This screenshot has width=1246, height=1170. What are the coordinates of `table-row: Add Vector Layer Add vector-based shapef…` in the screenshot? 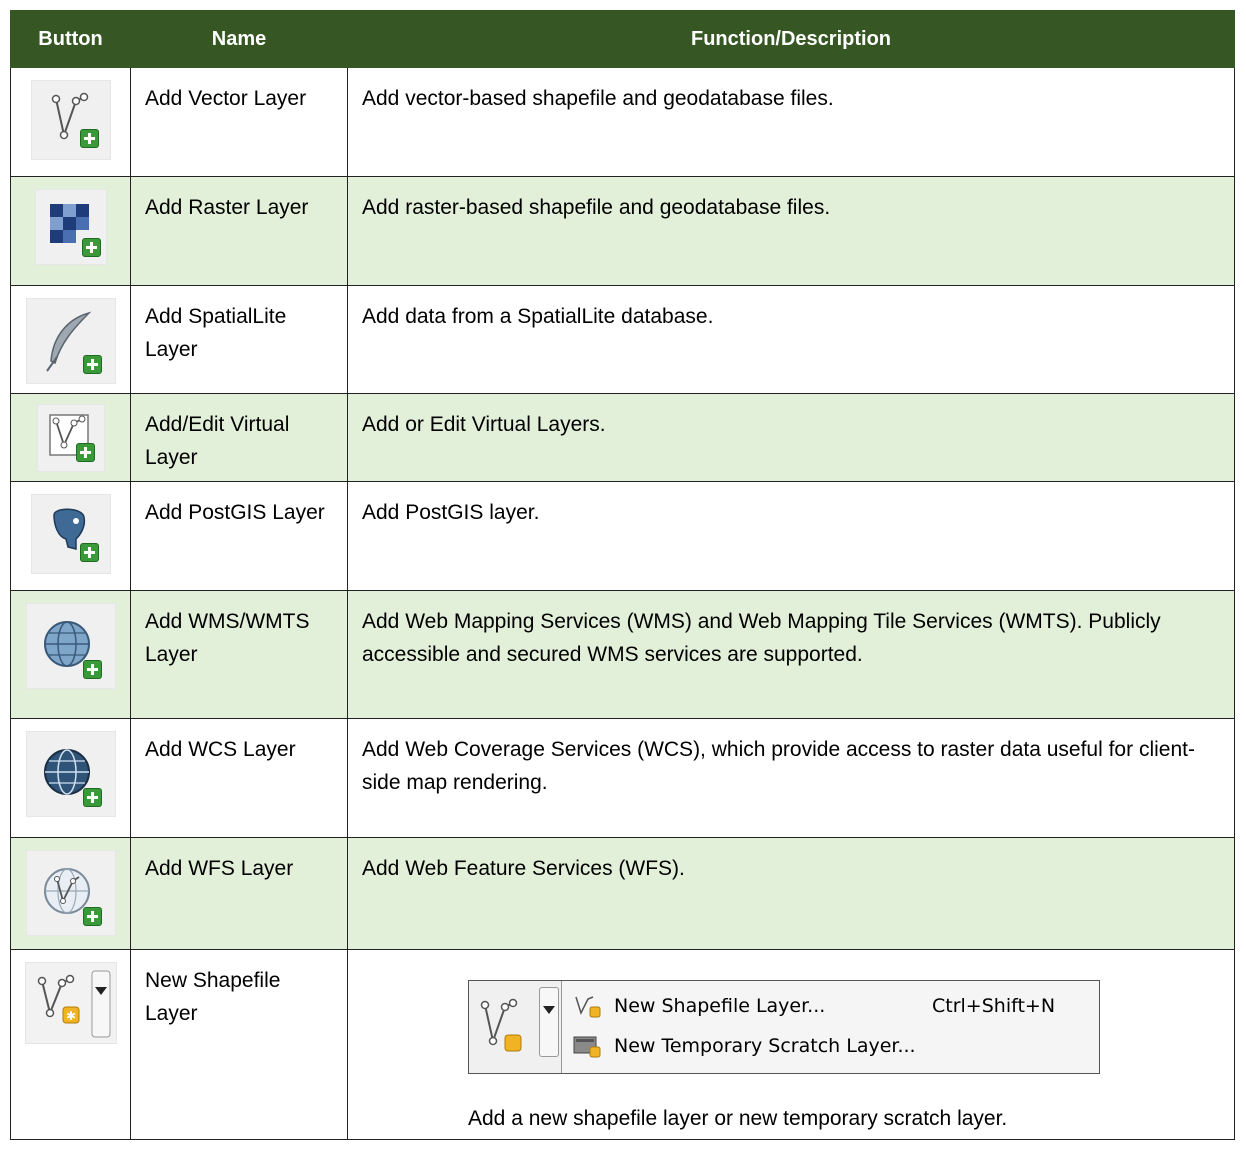 It's located at (622, 122).